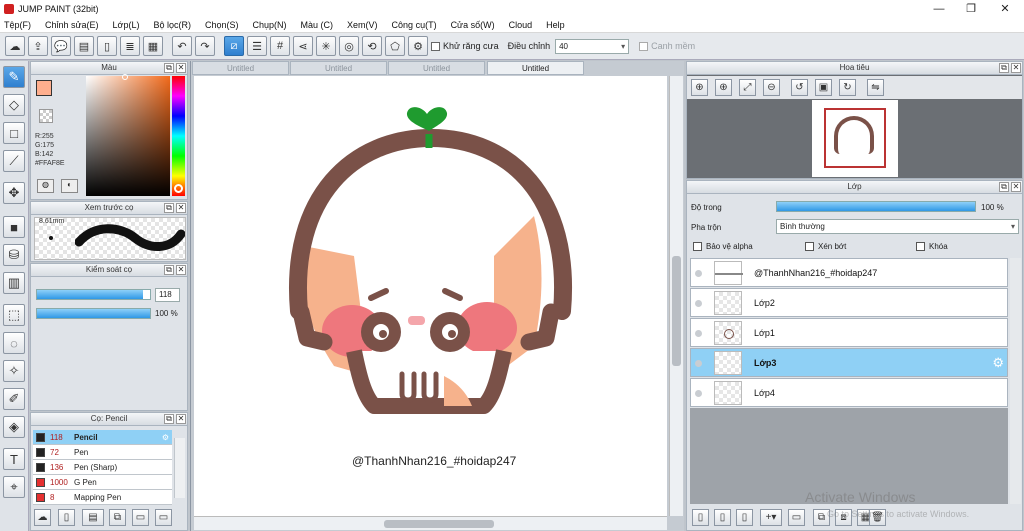  What do you see at coordinates (182, 46) in the screenshot?
I see `undo-icon: ↶` at bounding box center [182, 46].